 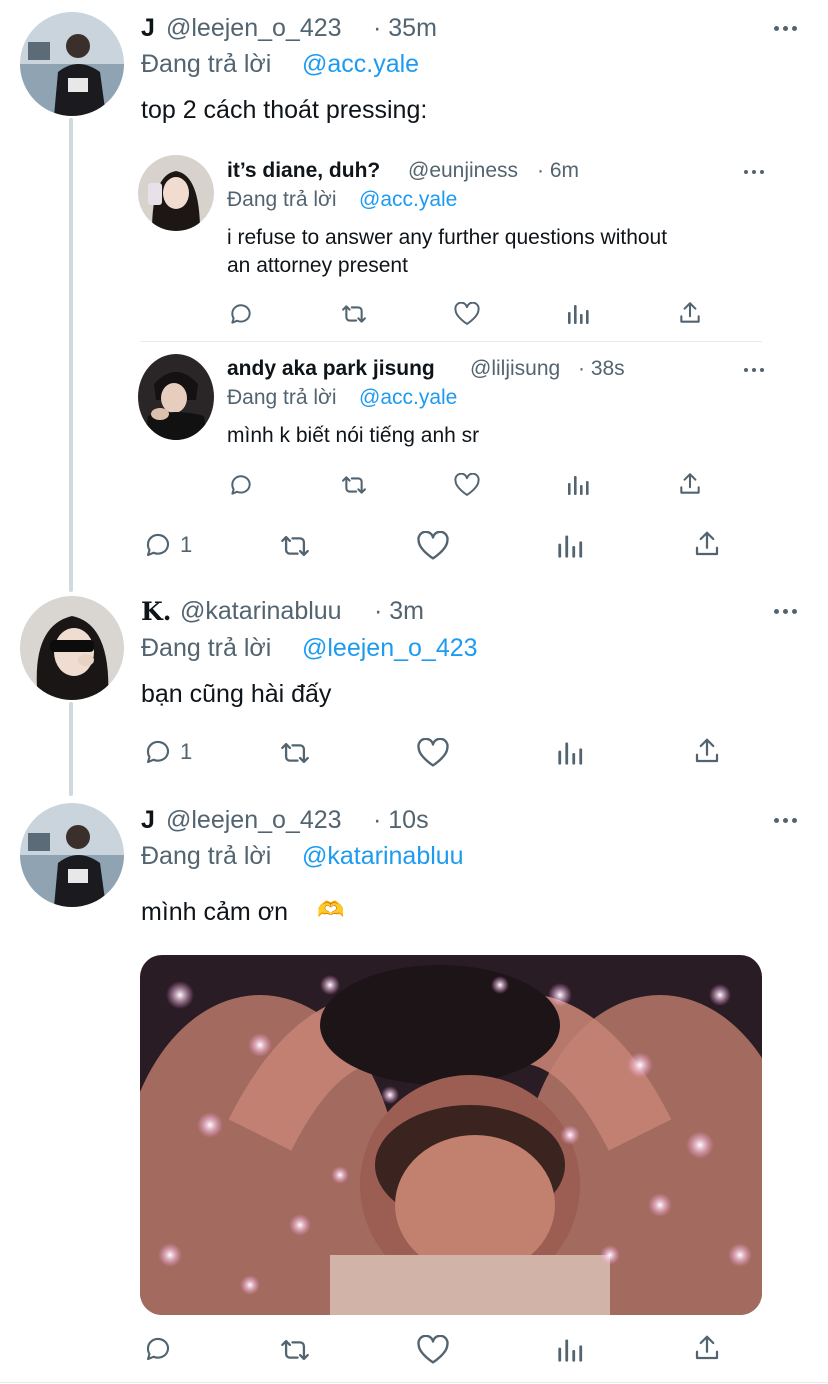 I want to click on tweet-text: an attorney present, so click(x=317, y=265).